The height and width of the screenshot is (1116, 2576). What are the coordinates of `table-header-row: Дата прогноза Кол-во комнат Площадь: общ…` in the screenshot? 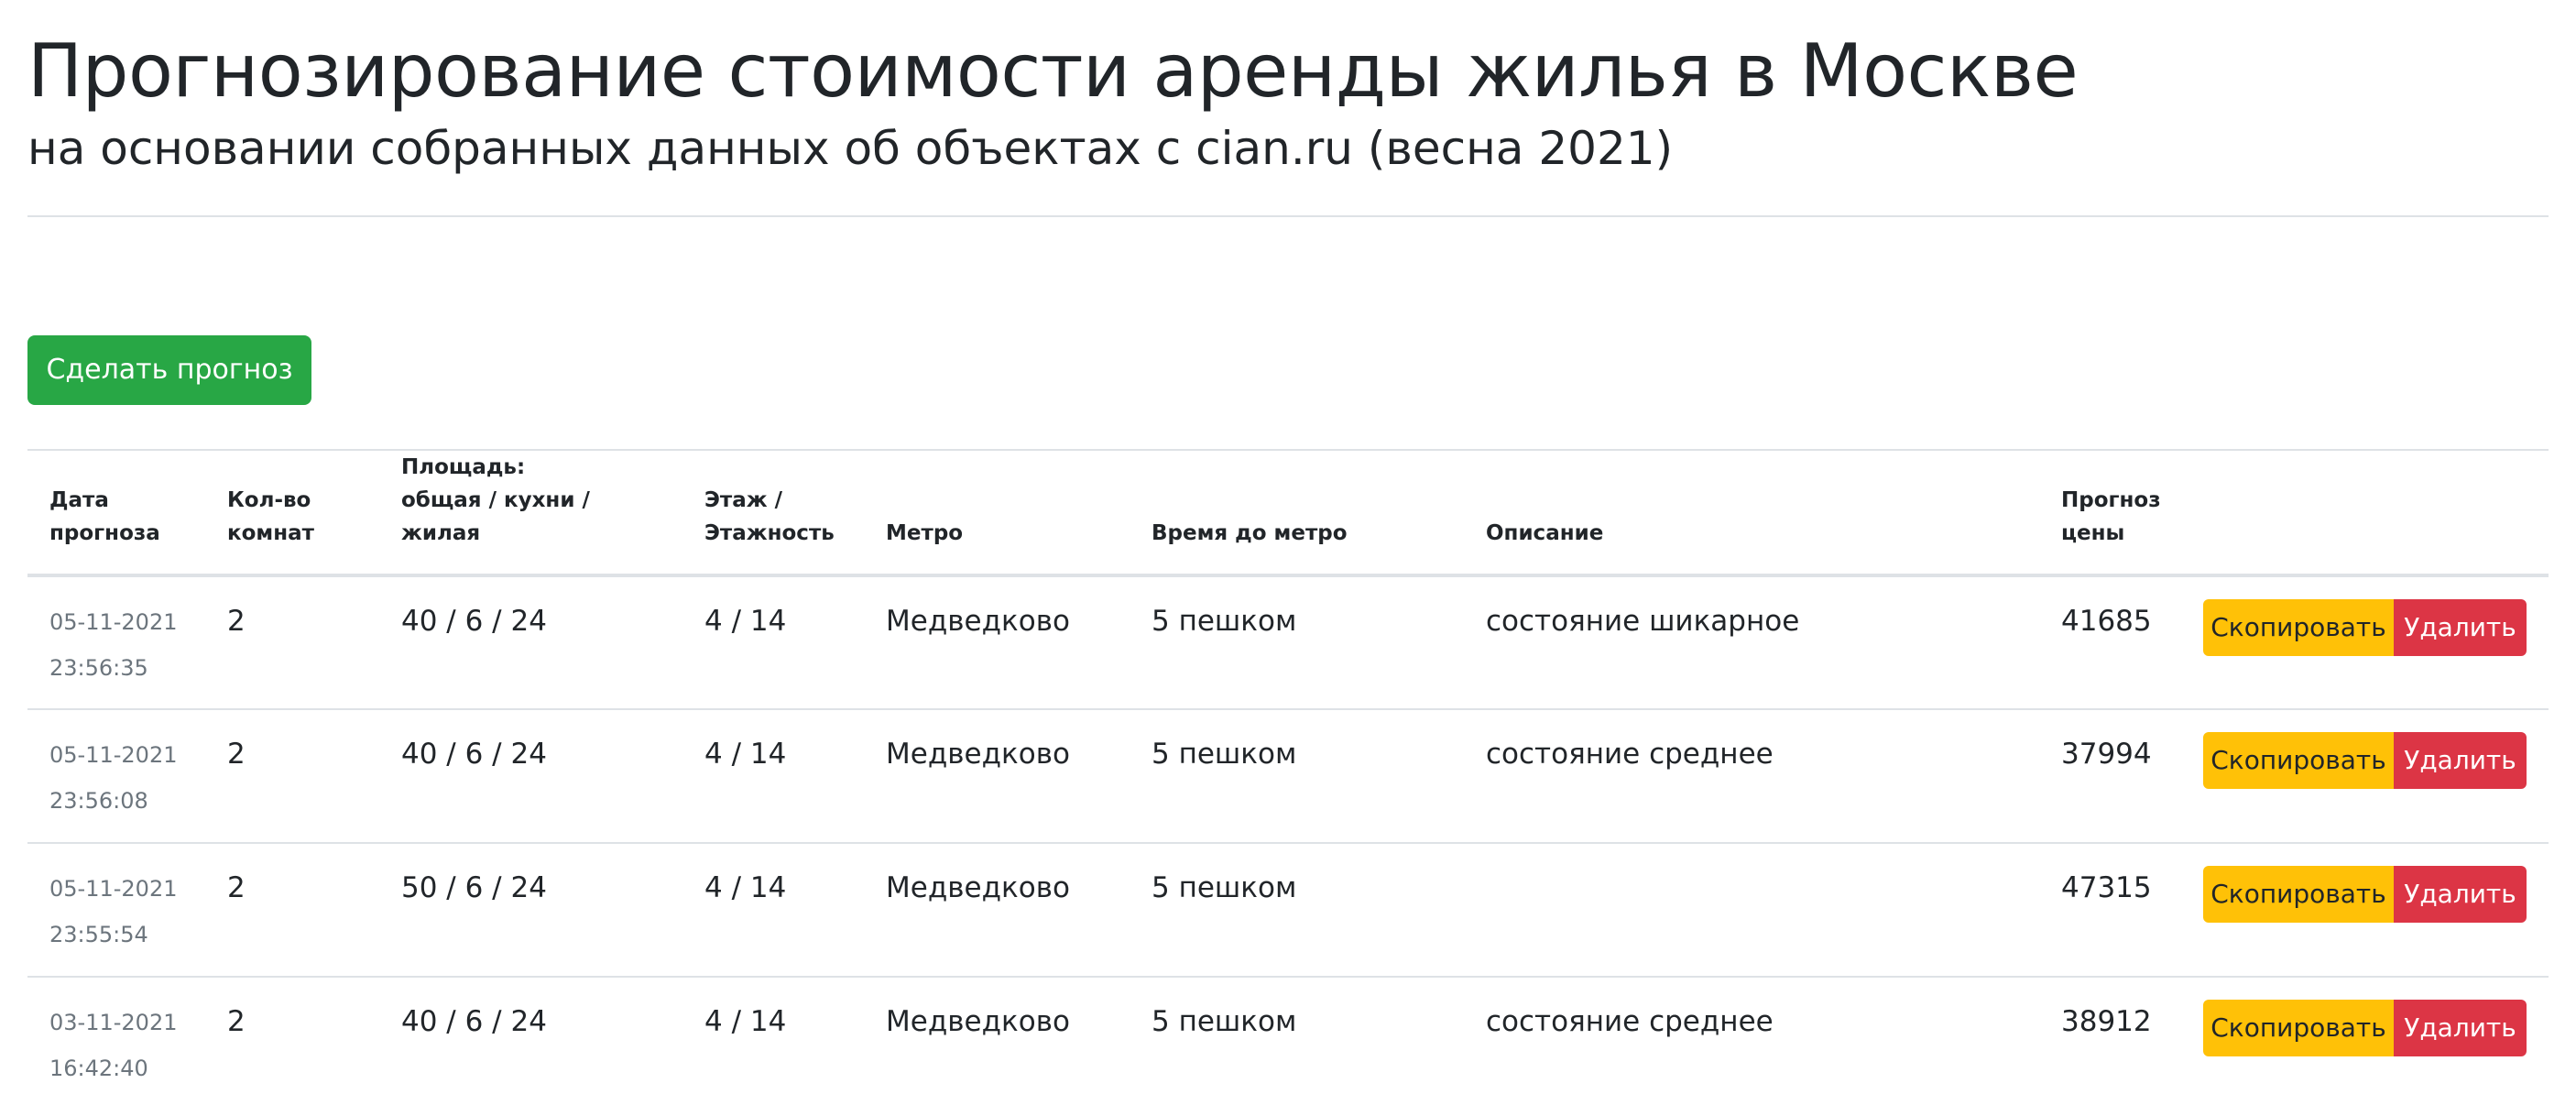 It's located at (1288, 513).